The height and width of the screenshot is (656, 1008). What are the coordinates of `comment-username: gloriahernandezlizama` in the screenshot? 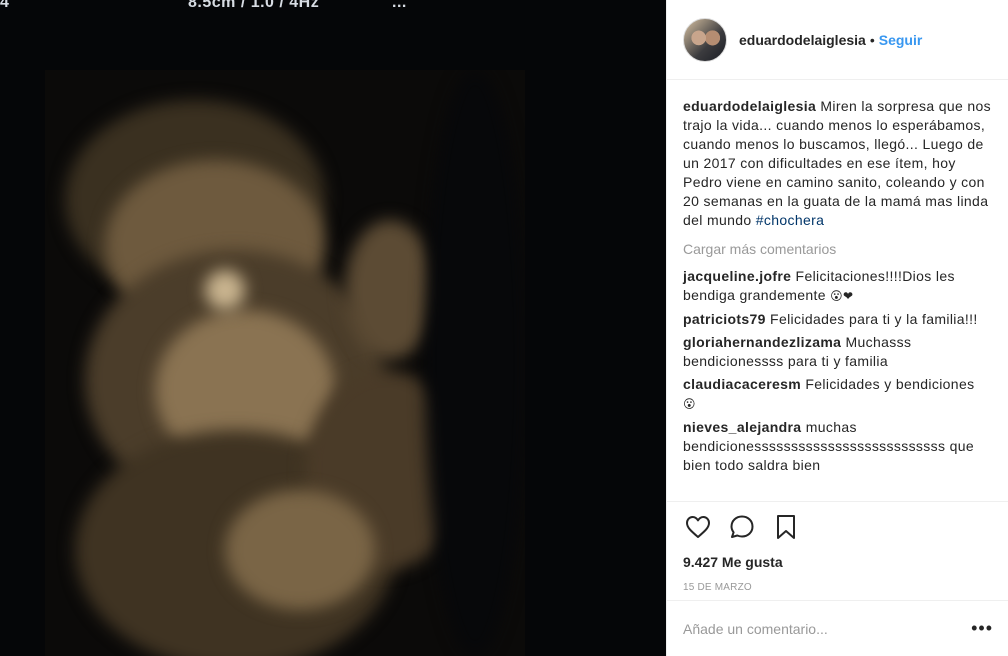 It's located at (762, 342).